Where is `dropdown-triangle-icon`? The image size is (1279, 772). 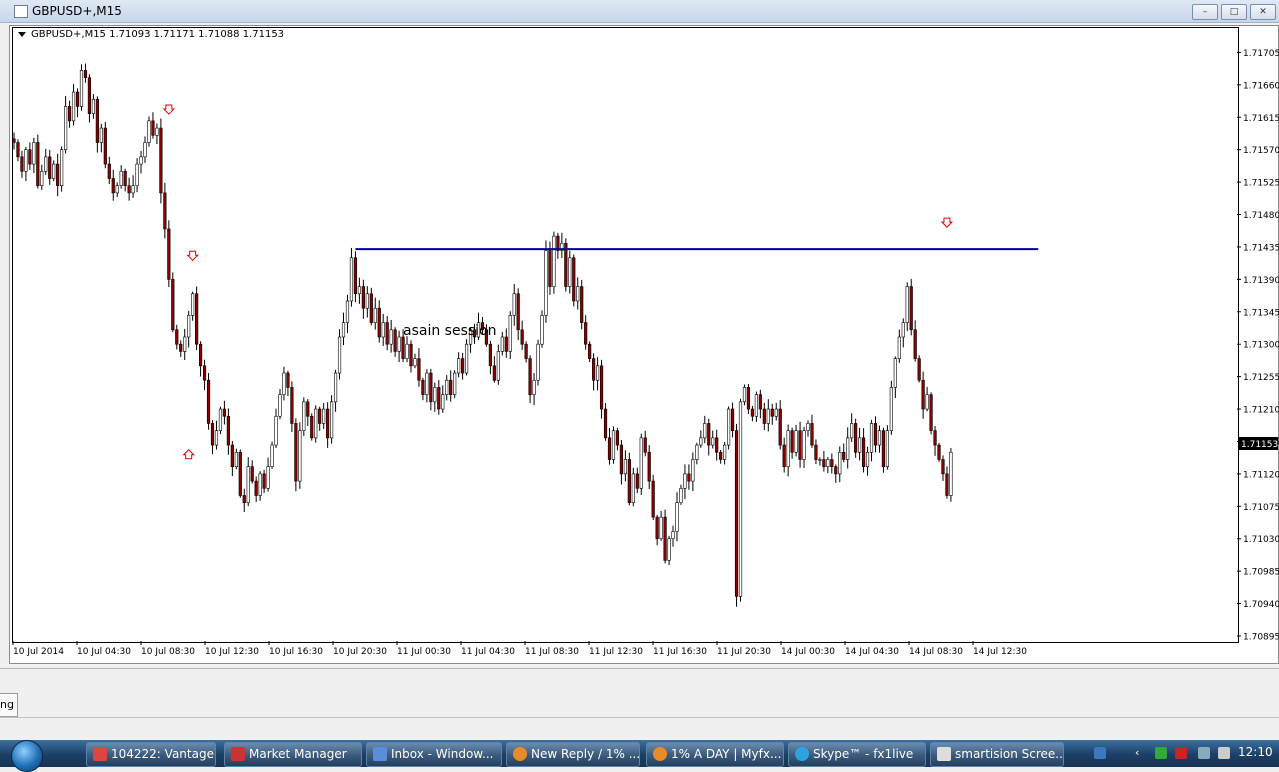 dropdown-triangle-icon is located at coordinates (22, 34).